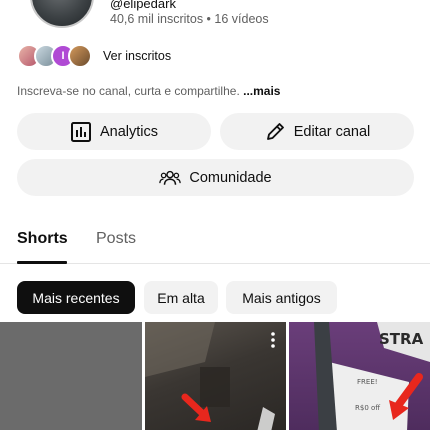 The height and width of the screenshot is (430, 430). I want to click on edit-channel-button: Editar canal, so click(317, 131).